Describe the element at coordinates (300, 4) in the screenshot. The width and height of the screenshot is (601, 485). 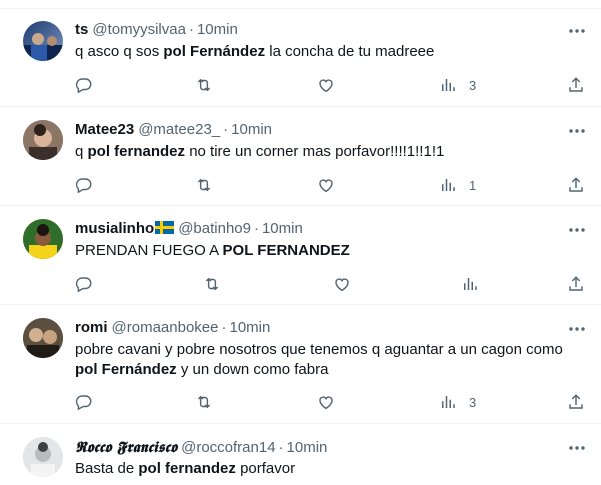
I see `top-divider` at that location.